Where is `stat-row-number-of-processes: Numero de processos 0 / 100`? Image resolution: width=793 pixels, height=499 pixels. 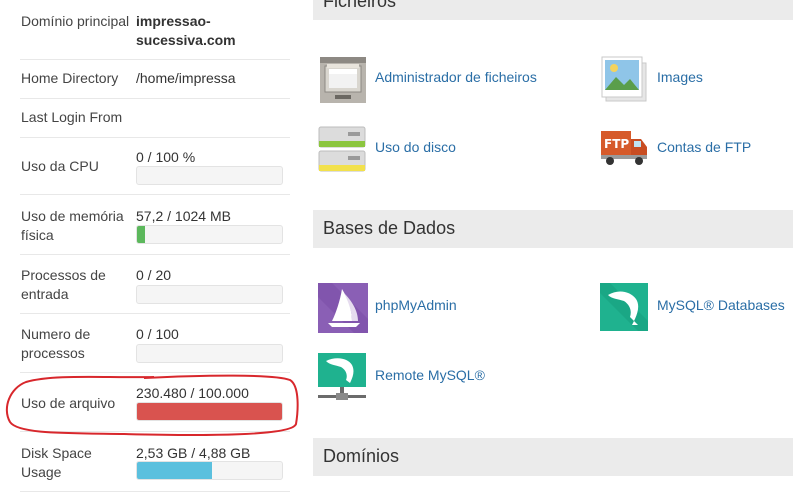
stat-row-number-of-processes: Numero de processos 0 / 100 is located at coordinates (155, 343).